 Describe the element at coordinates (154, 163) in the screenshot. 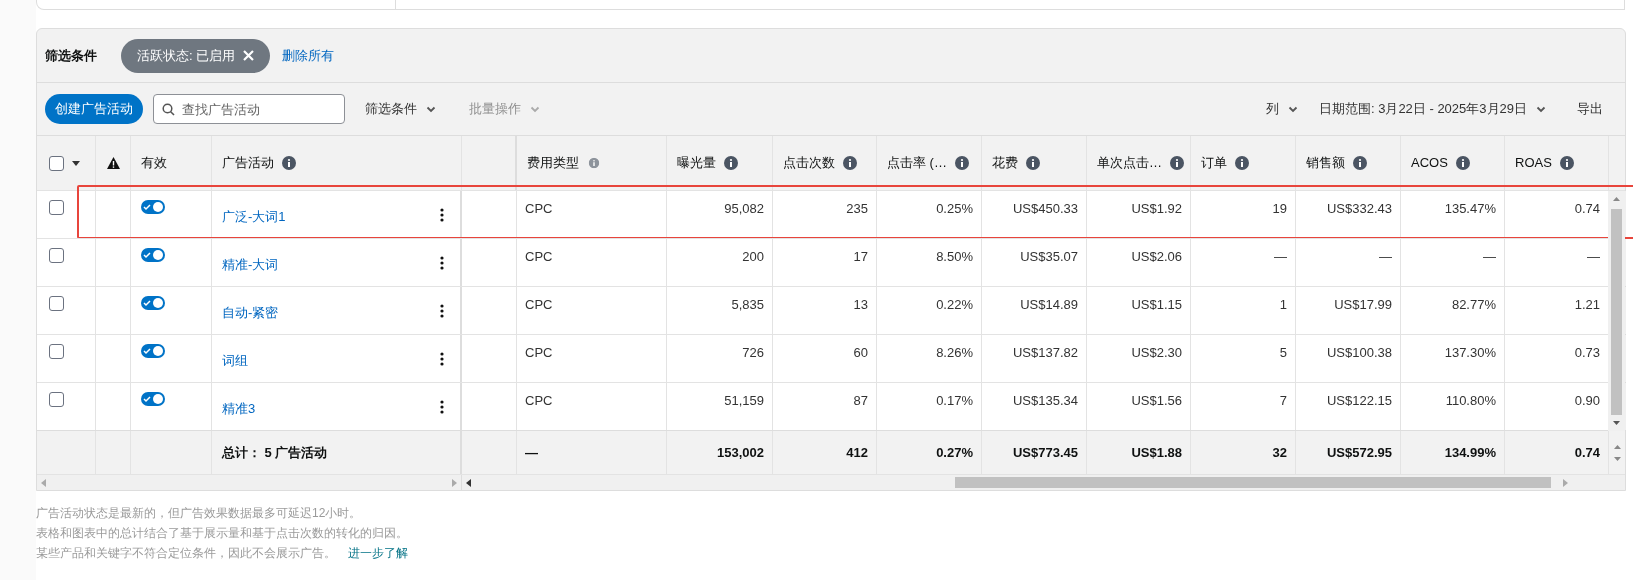

I see `column-header: 有效` at that location.